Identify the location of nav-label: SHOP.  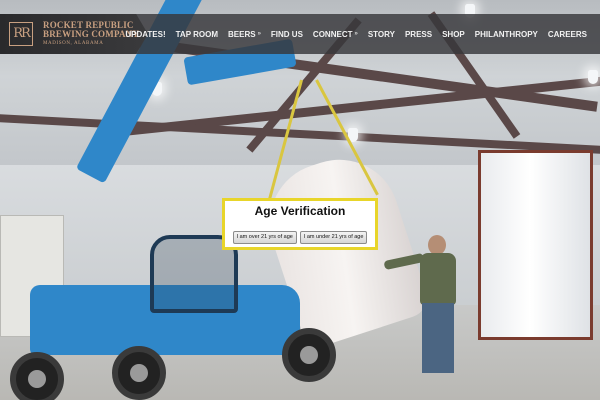
(453, 34).